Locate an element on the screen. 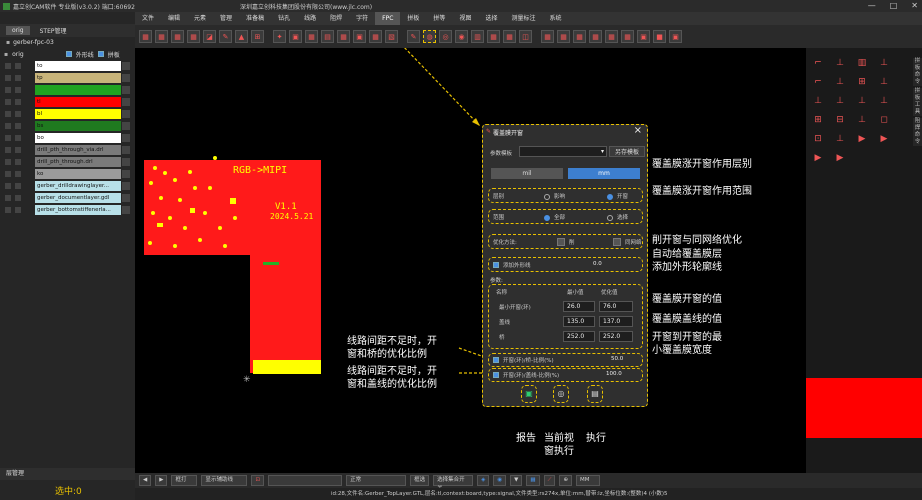 Image resolution: width=922 pixels, height=500 pixels. layer-row: to is located at coordinates (67, 65).